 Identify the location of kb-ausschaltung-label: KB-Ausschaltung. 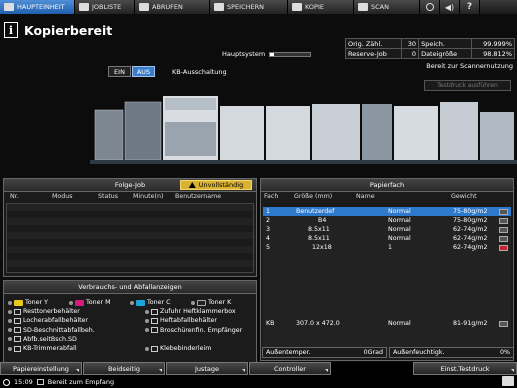
(199, 72).